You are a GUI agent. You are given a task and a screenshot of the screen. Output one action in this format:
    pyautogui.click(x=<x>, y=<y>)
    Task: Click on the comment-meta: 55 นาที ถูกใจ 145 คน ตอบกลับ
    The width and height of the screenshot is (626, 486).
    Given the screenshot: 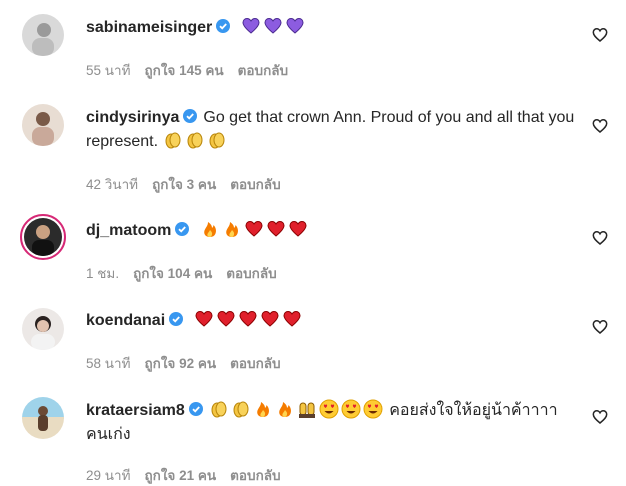 What is the action you would take?
    pyautogui.click(x=194, y=70)
    